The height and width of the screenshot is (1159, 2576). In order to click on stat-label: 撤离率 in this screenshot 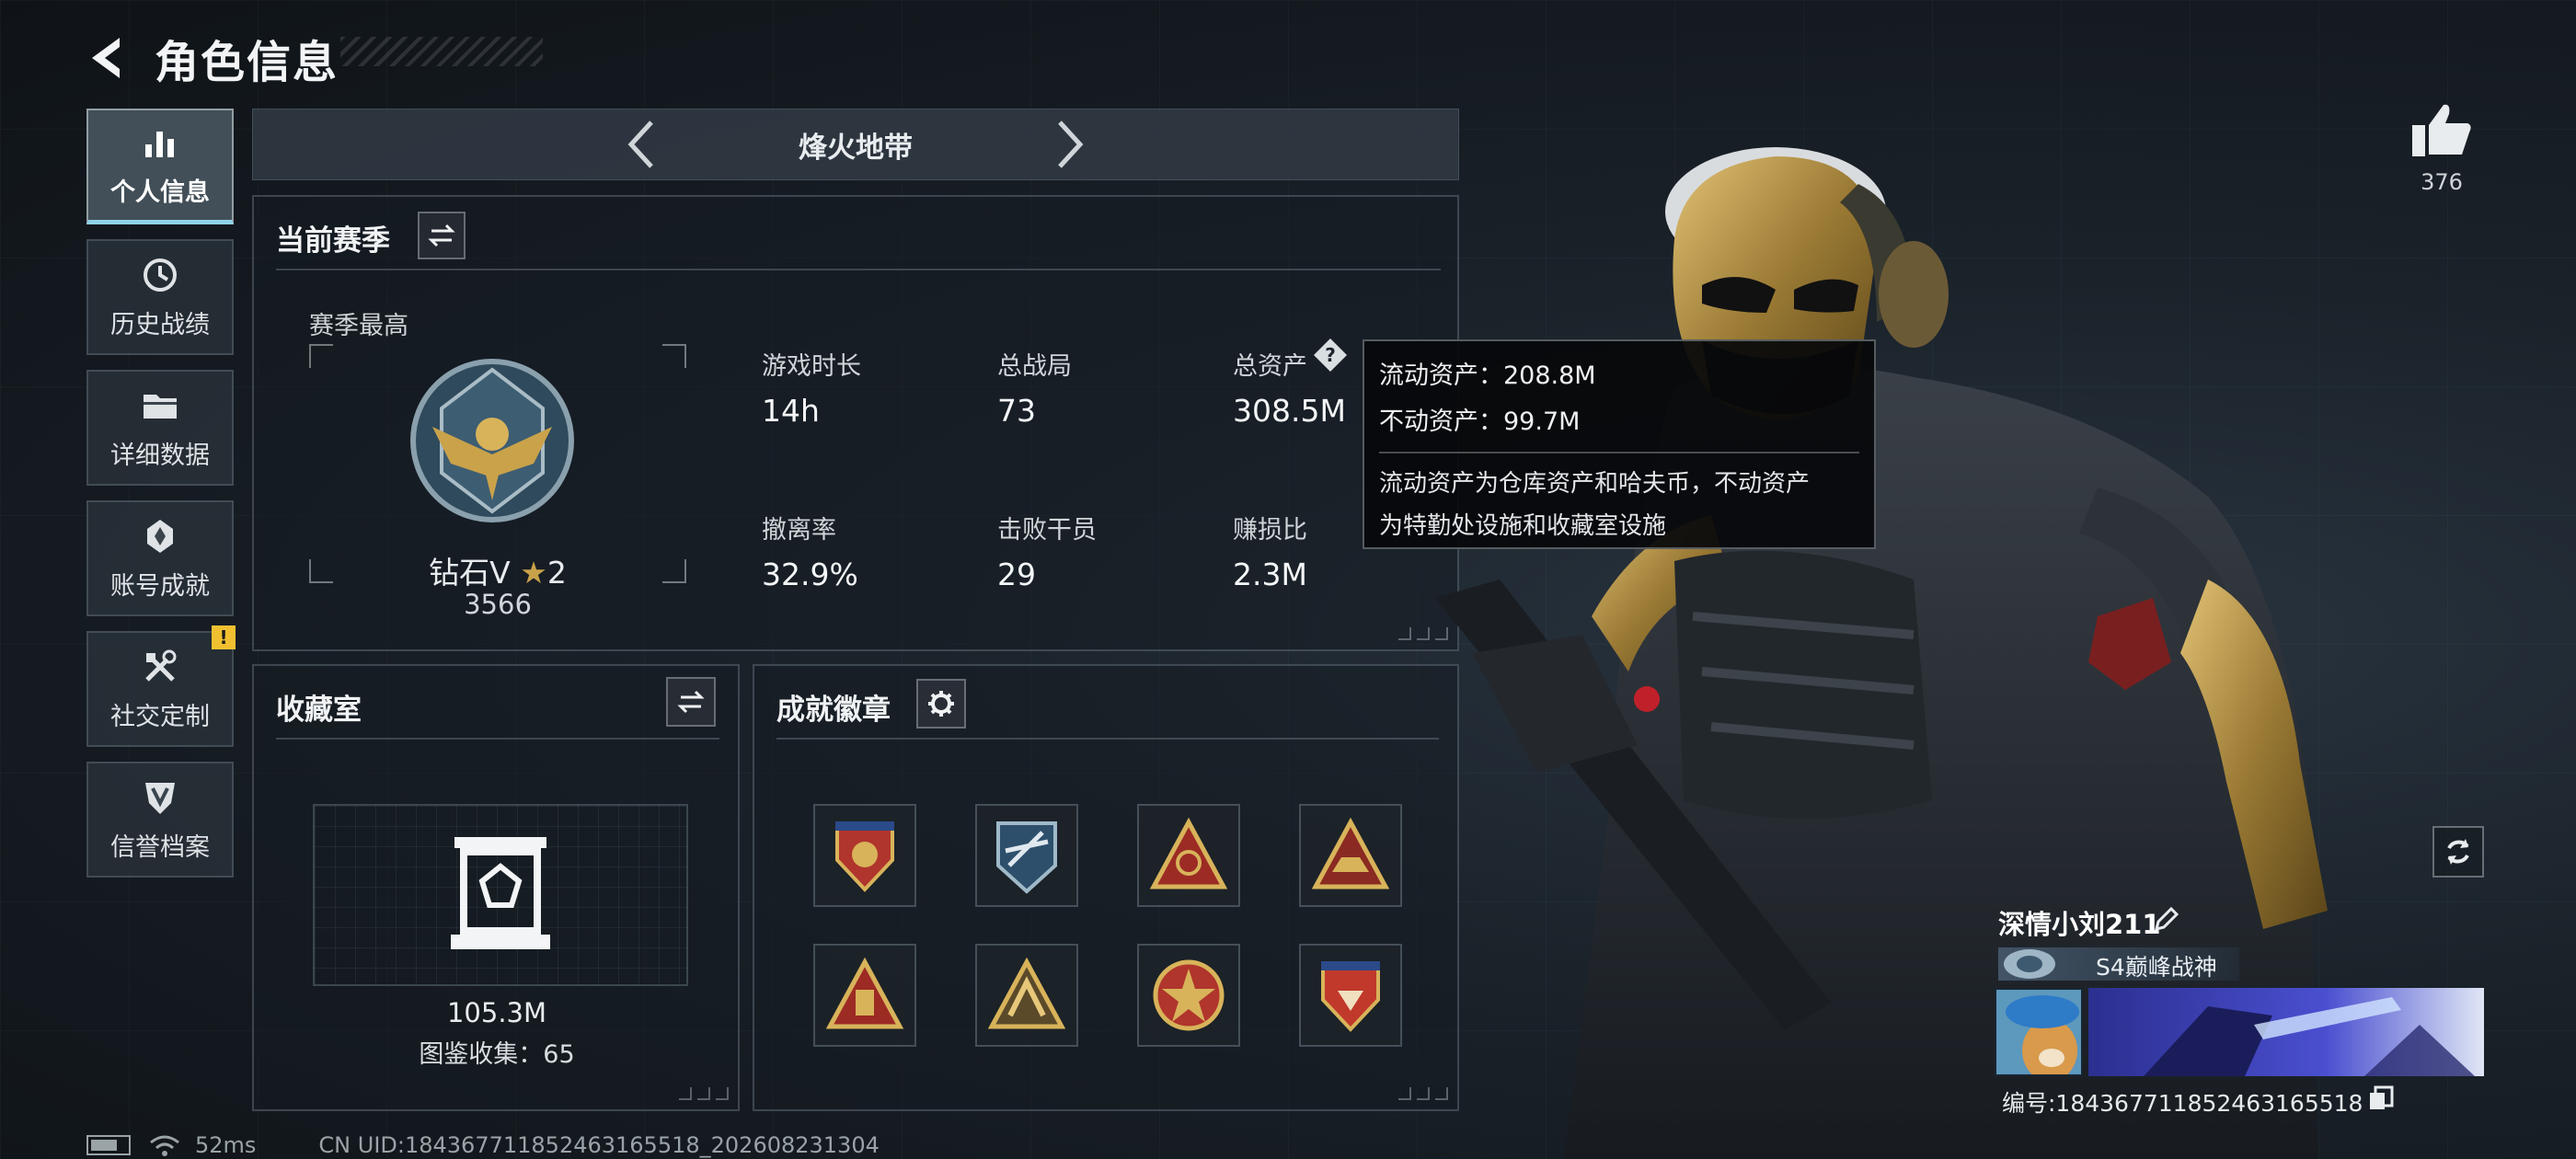, I will do `click(799, 530)`.